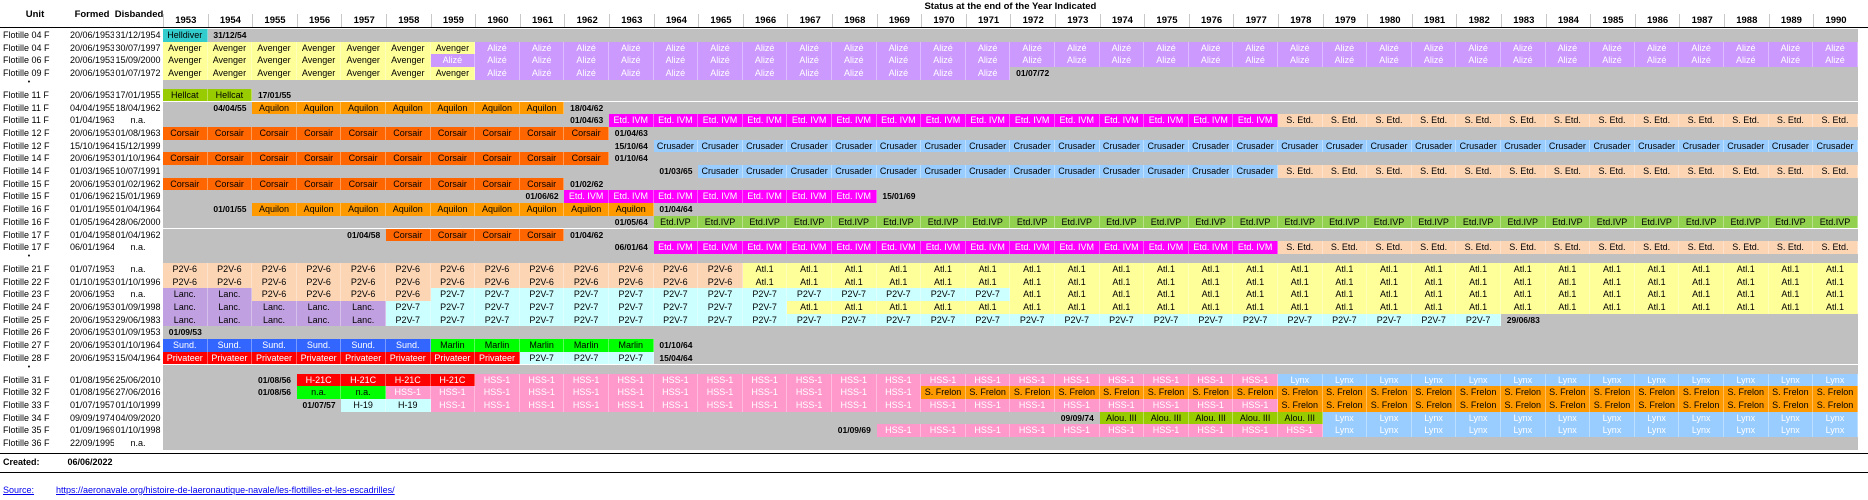 The height and width of the screenshot is (500, 1868). Describe the element at coordinates (988, 20) in the screenshot. I see `year-header: 1971` at that location.